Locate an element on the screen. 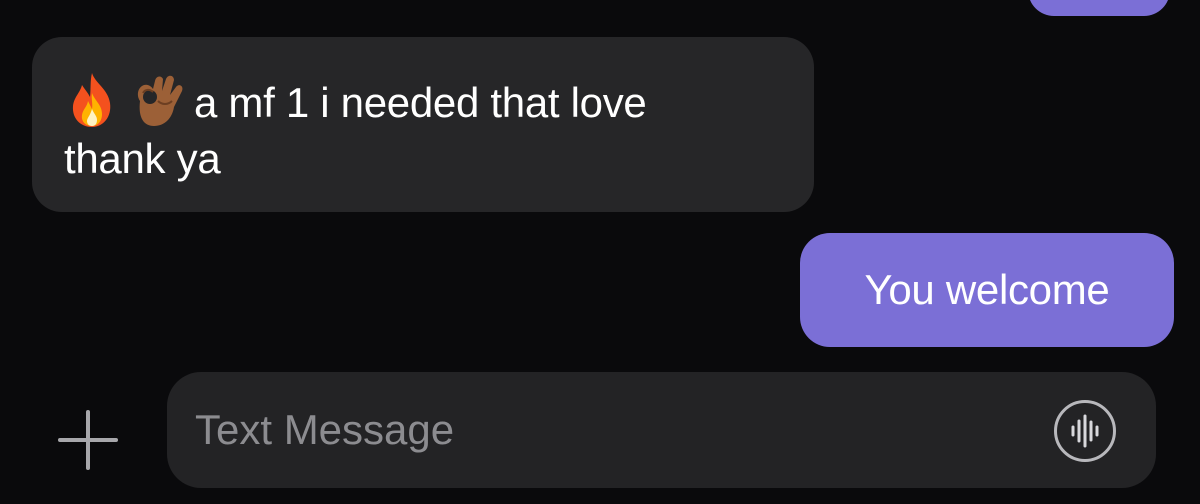  add-attachment-button is located at coordinates (88, 440).